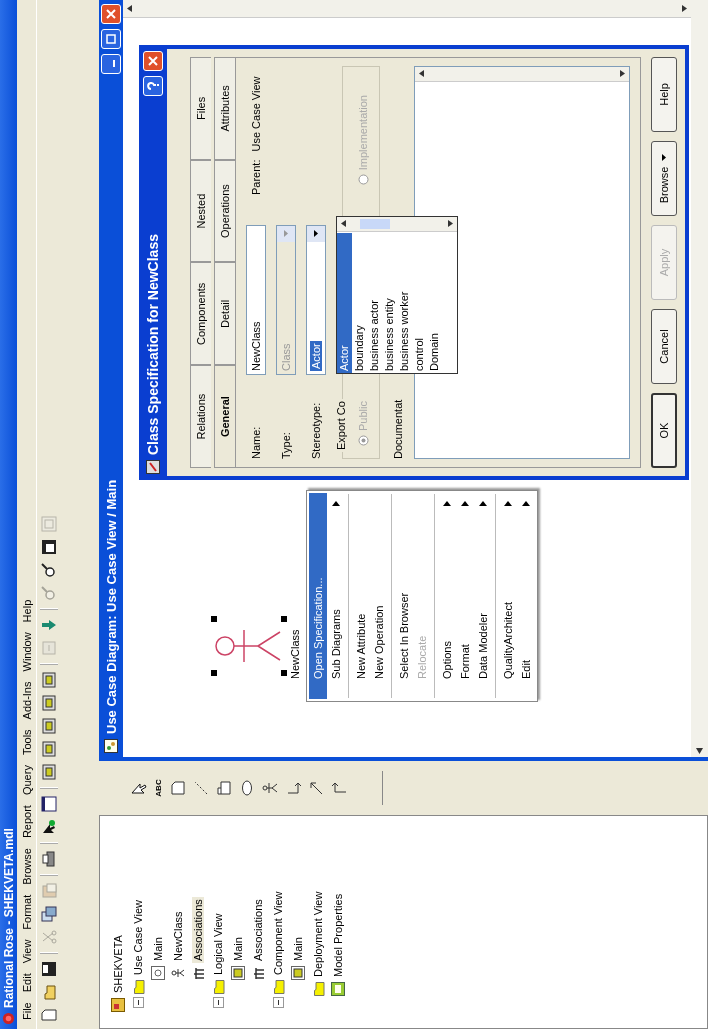 Image resolution: width=708 pixels, height=1029 pixels. What do you see at coordinates (200, 211) in the screenshot?
I see `tab: Nested` at bounding box center [200, 211].